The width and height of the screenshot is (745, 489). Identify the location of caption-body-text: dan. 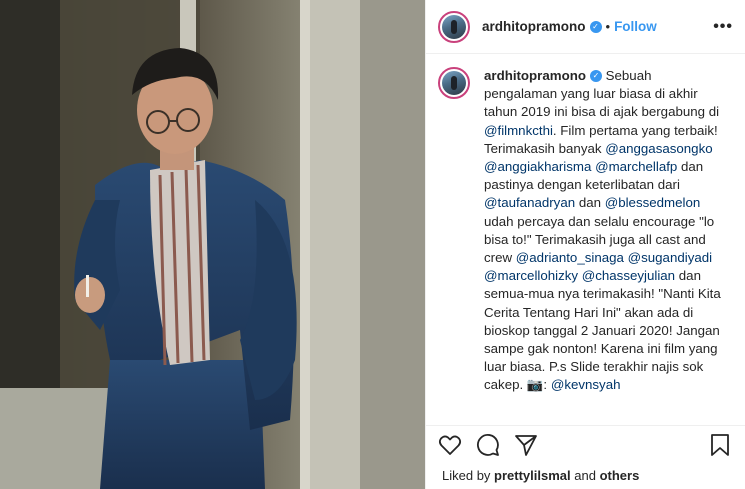
(590, 203).